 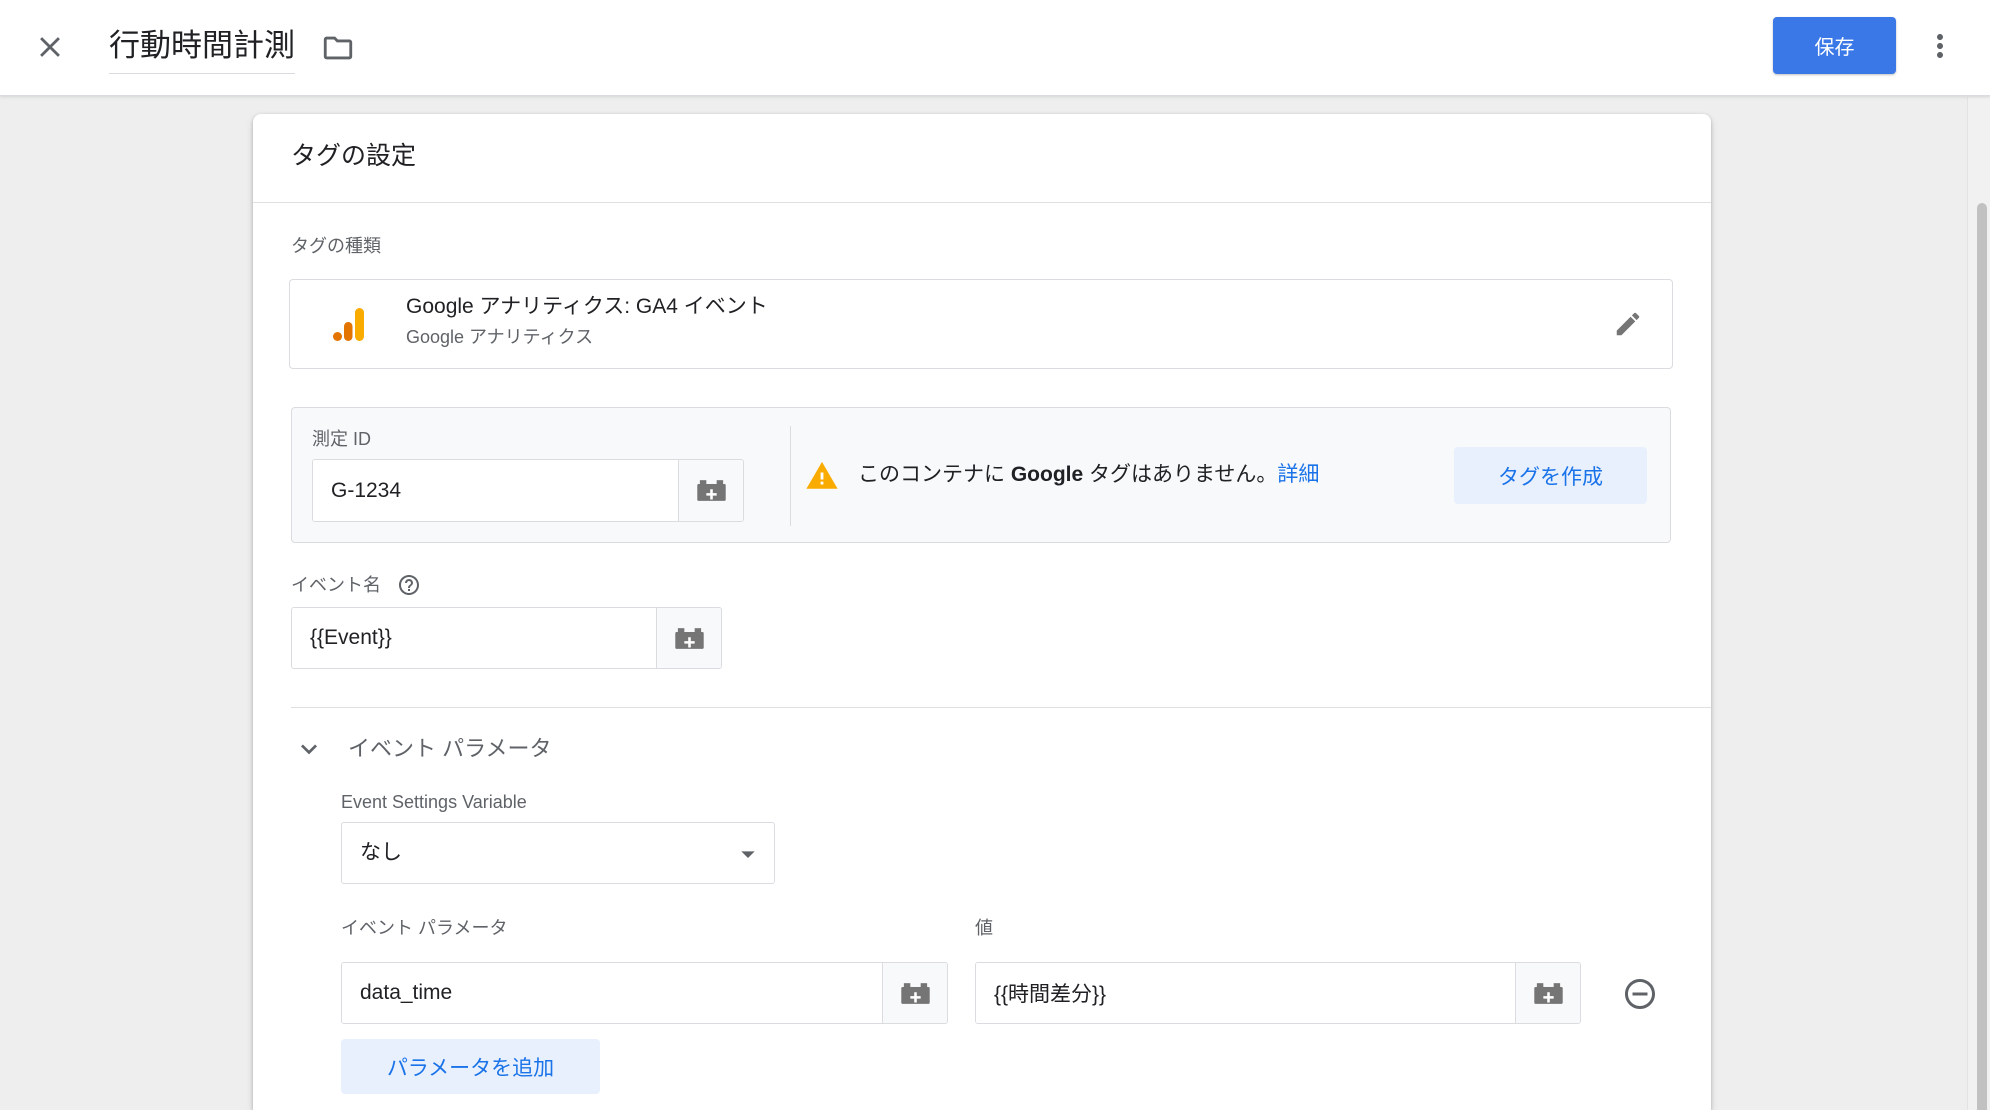 I want to click on folder-icon-glyph, so click(x=338, y=48).